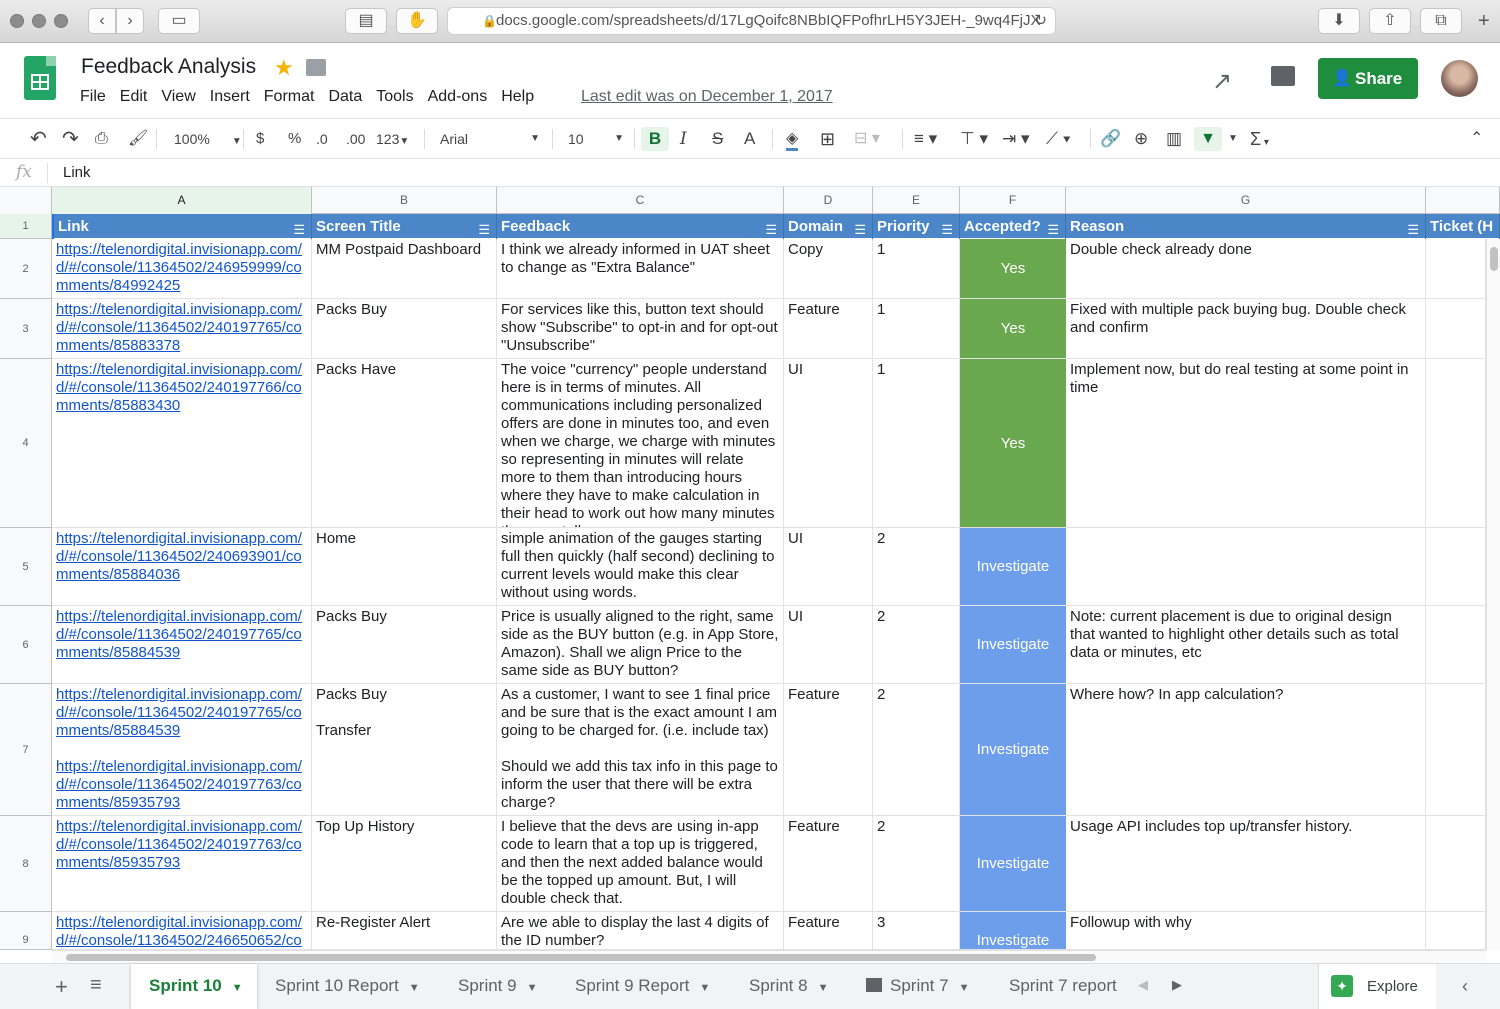 This screenshot has width=1500, height=1009. What do you see at coordinates (1141, 139) in the screenshot?
I see `insert-comment-icon: ⊕` at bounding box center [1141, 139].